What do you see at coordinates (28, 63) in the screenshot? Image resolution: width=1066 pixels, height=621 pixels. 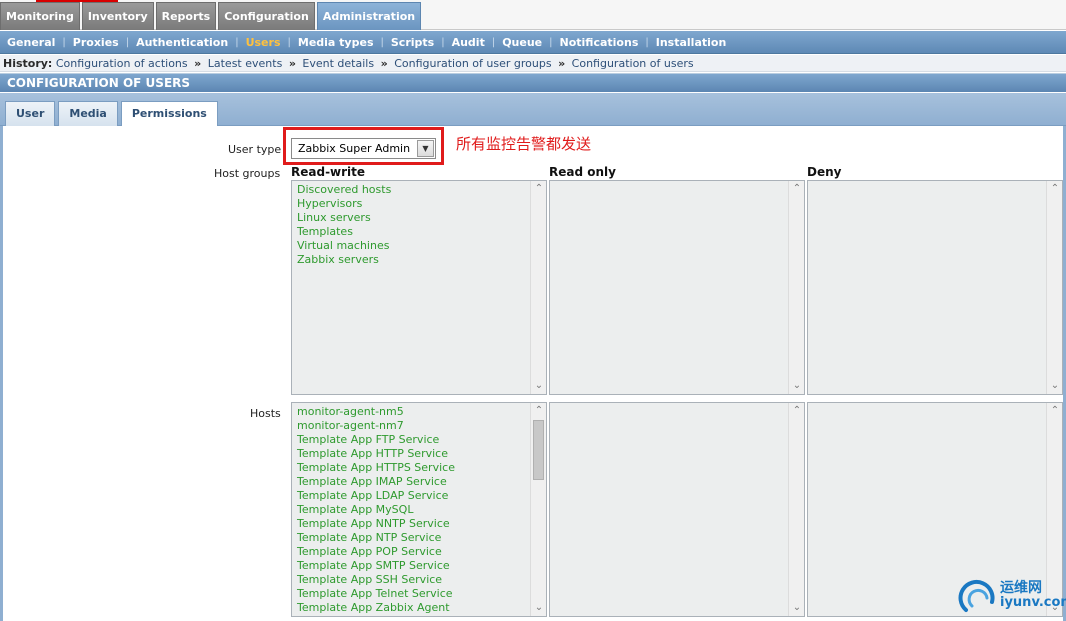 I see `history-label: History:` at bounding box center [28, 63].